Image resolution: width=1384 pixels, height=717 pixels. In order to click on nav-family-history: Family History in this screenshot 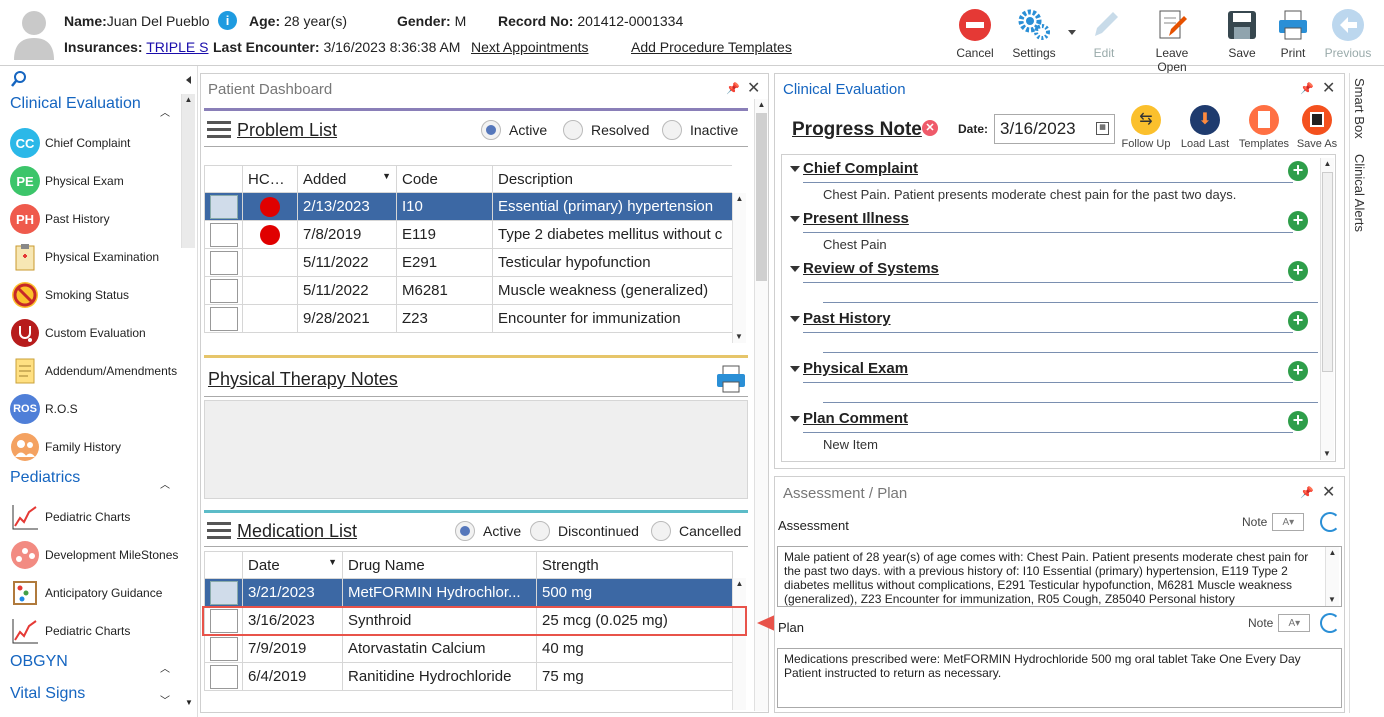, I will do `click(100, 447)`.